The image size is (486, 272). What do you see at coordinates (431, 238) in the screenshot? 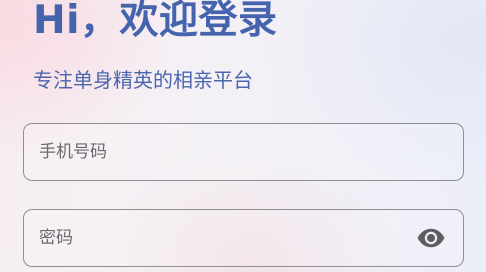
I see `eye-icon` at bounding box center [431, 238].